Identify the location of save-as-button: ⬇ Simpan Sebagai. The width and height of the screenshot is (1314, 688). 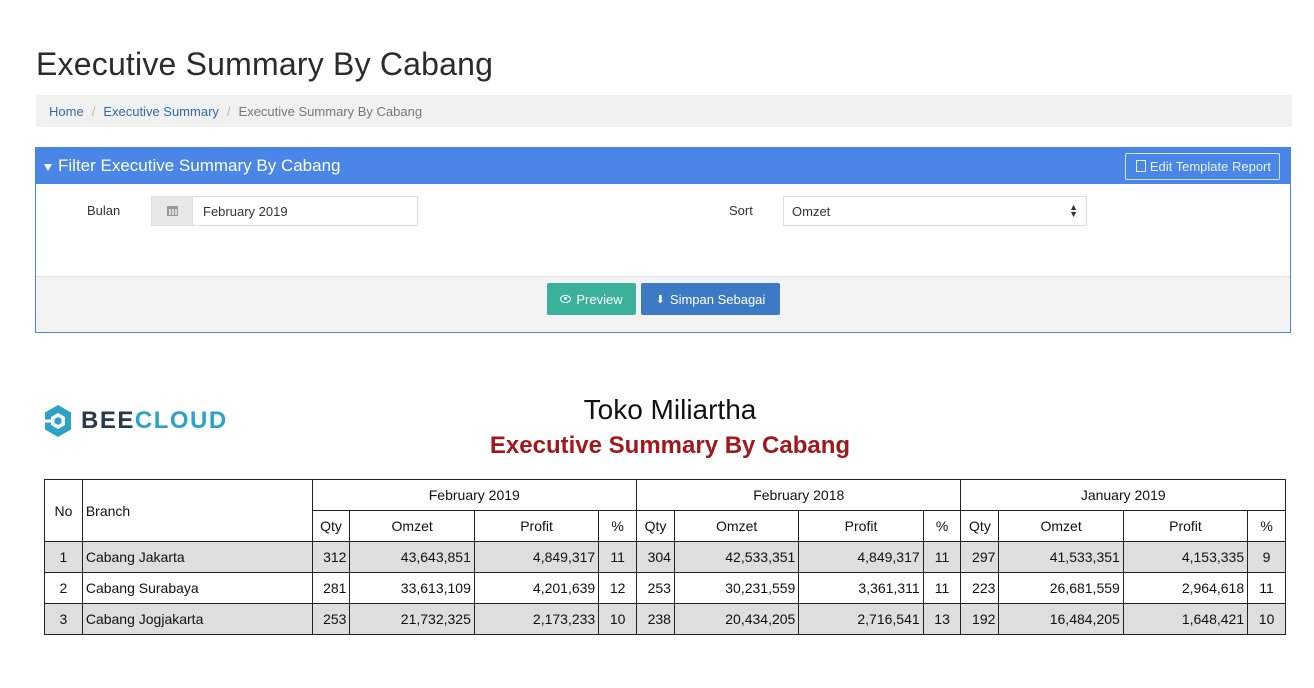
(710, 299).